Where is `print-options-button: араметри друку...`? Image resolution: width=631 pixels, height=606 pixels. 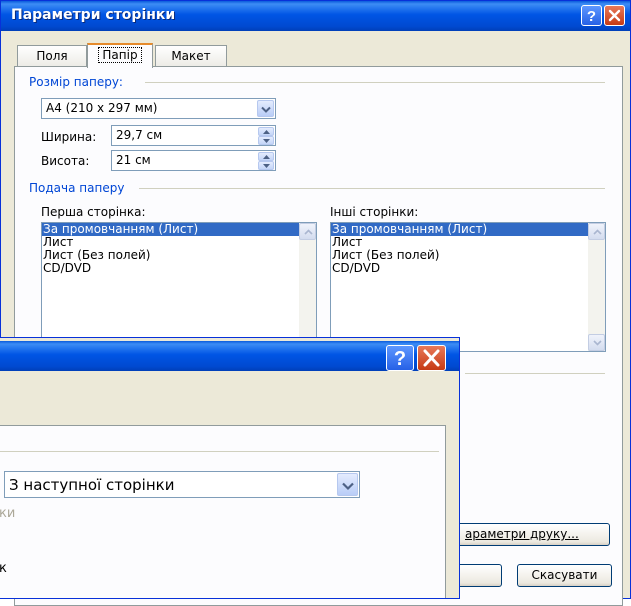
print-options-button: араметри друку... is located at coordinates (533, 534).